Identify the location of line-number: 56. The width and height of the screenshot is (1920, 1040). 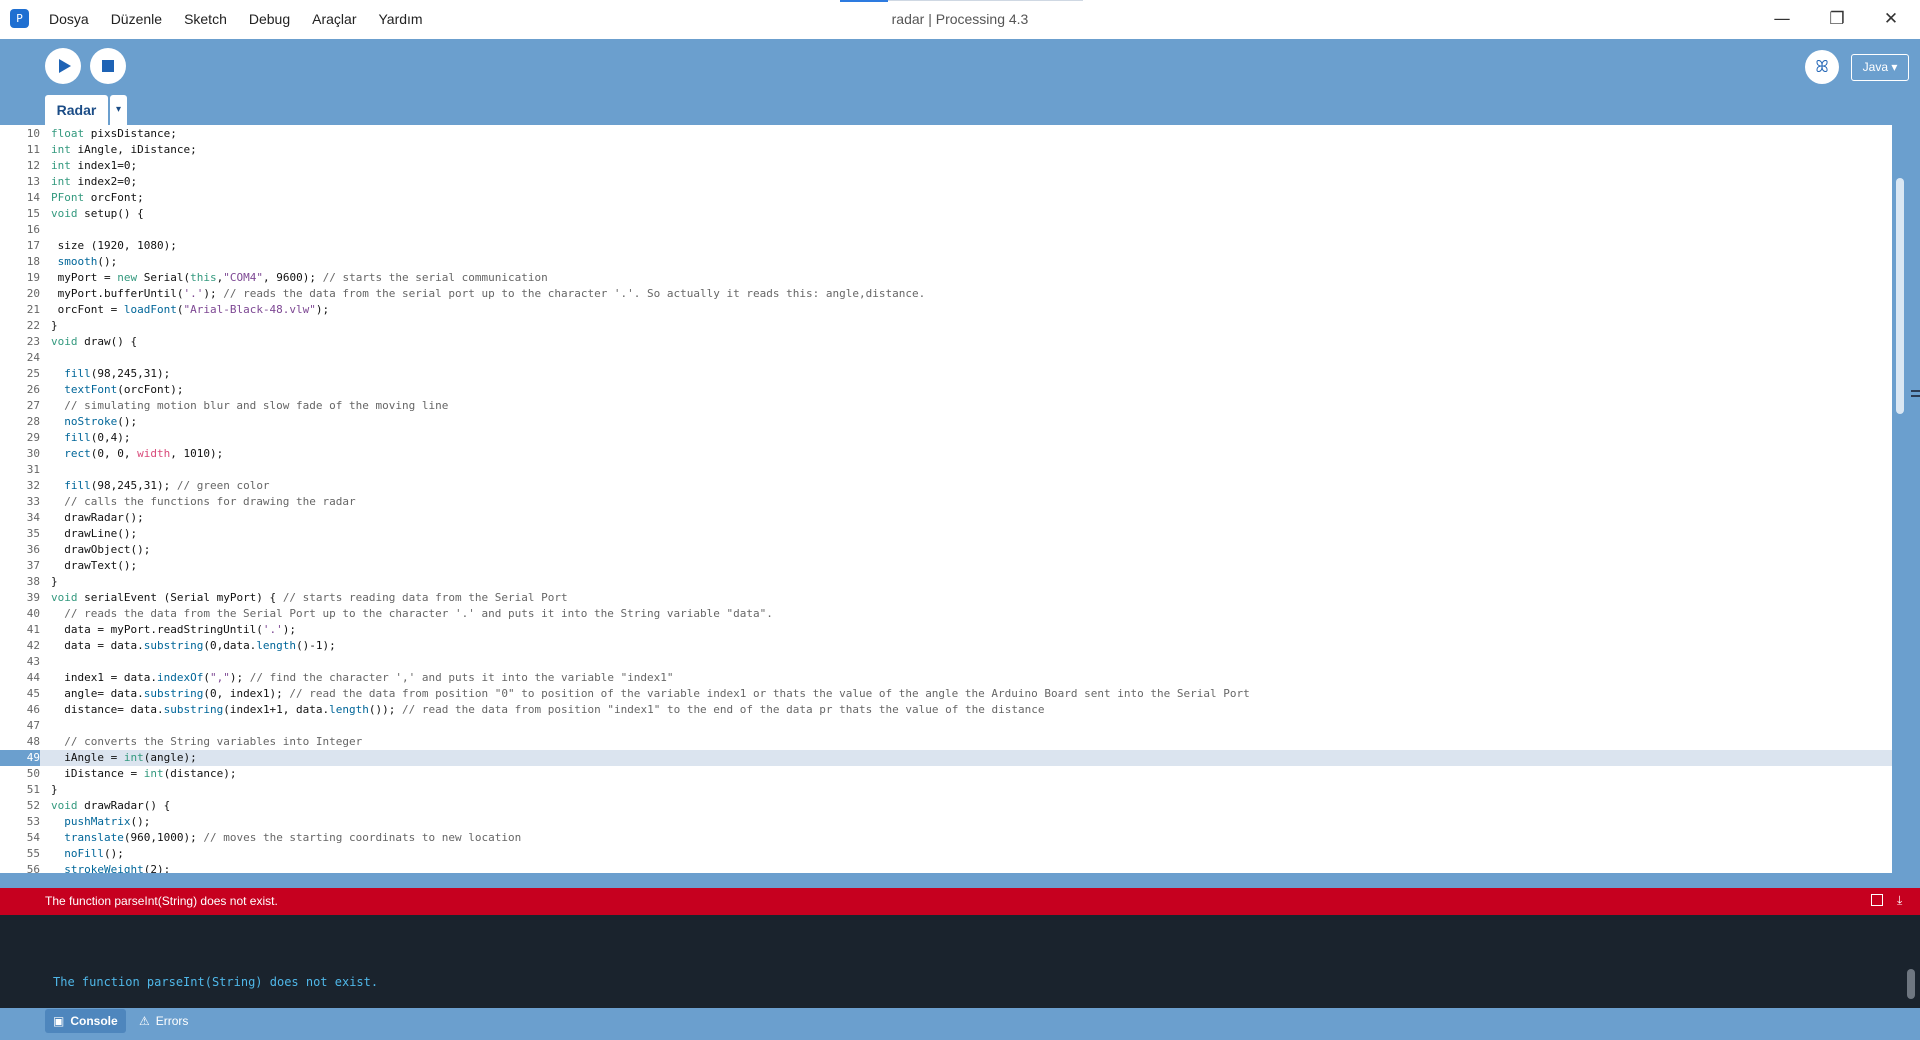
(33, 868).